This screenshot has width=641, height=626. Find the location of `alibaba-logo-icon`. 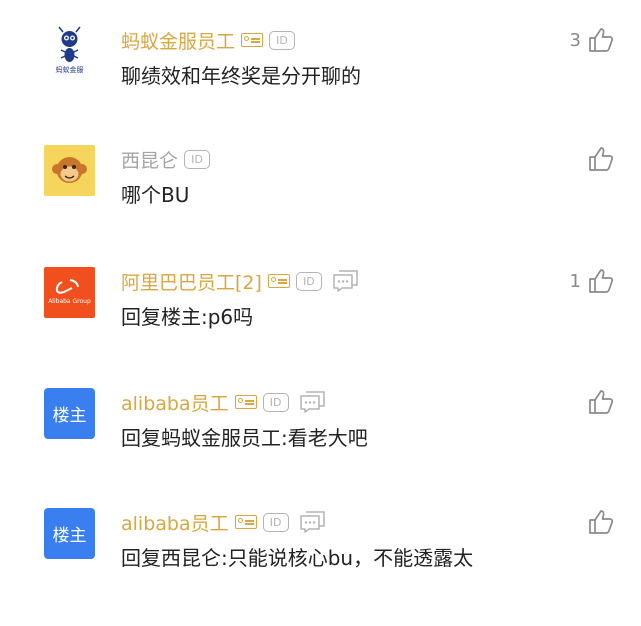

alibaba-logo-icon is located at coordinates (67, 286).